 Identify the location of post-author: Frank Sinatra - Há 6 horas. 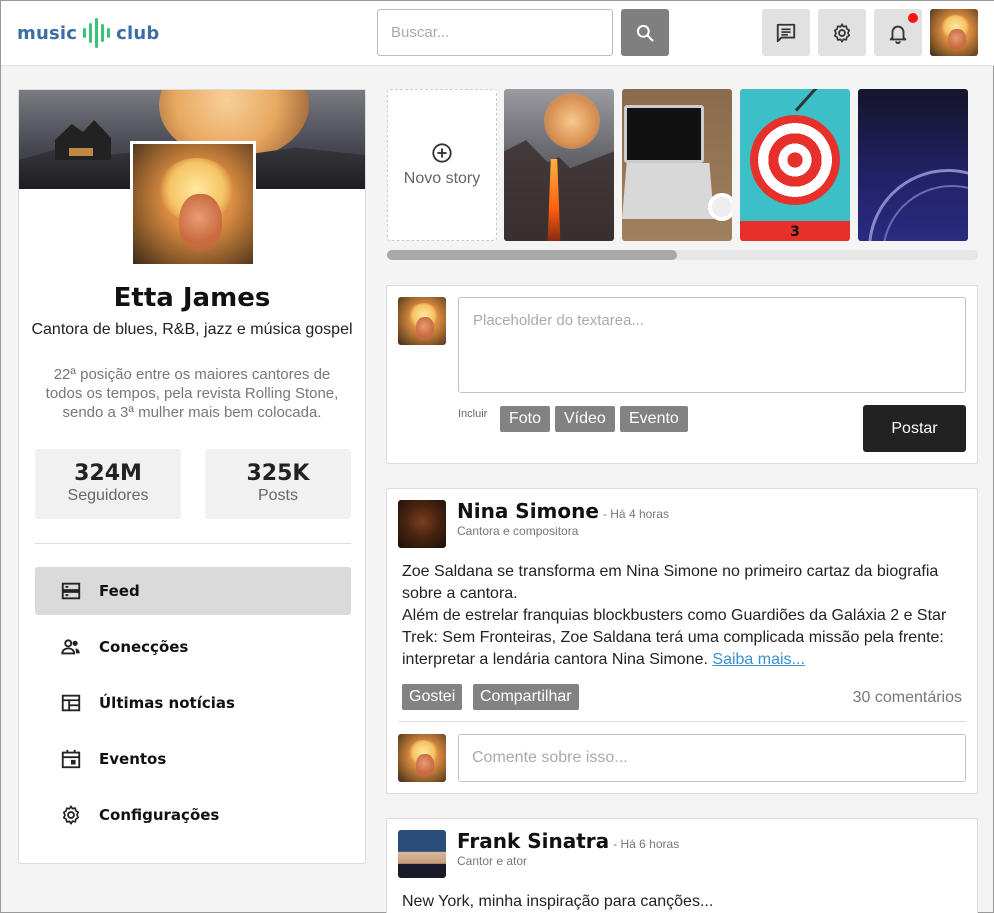
(568, 841).